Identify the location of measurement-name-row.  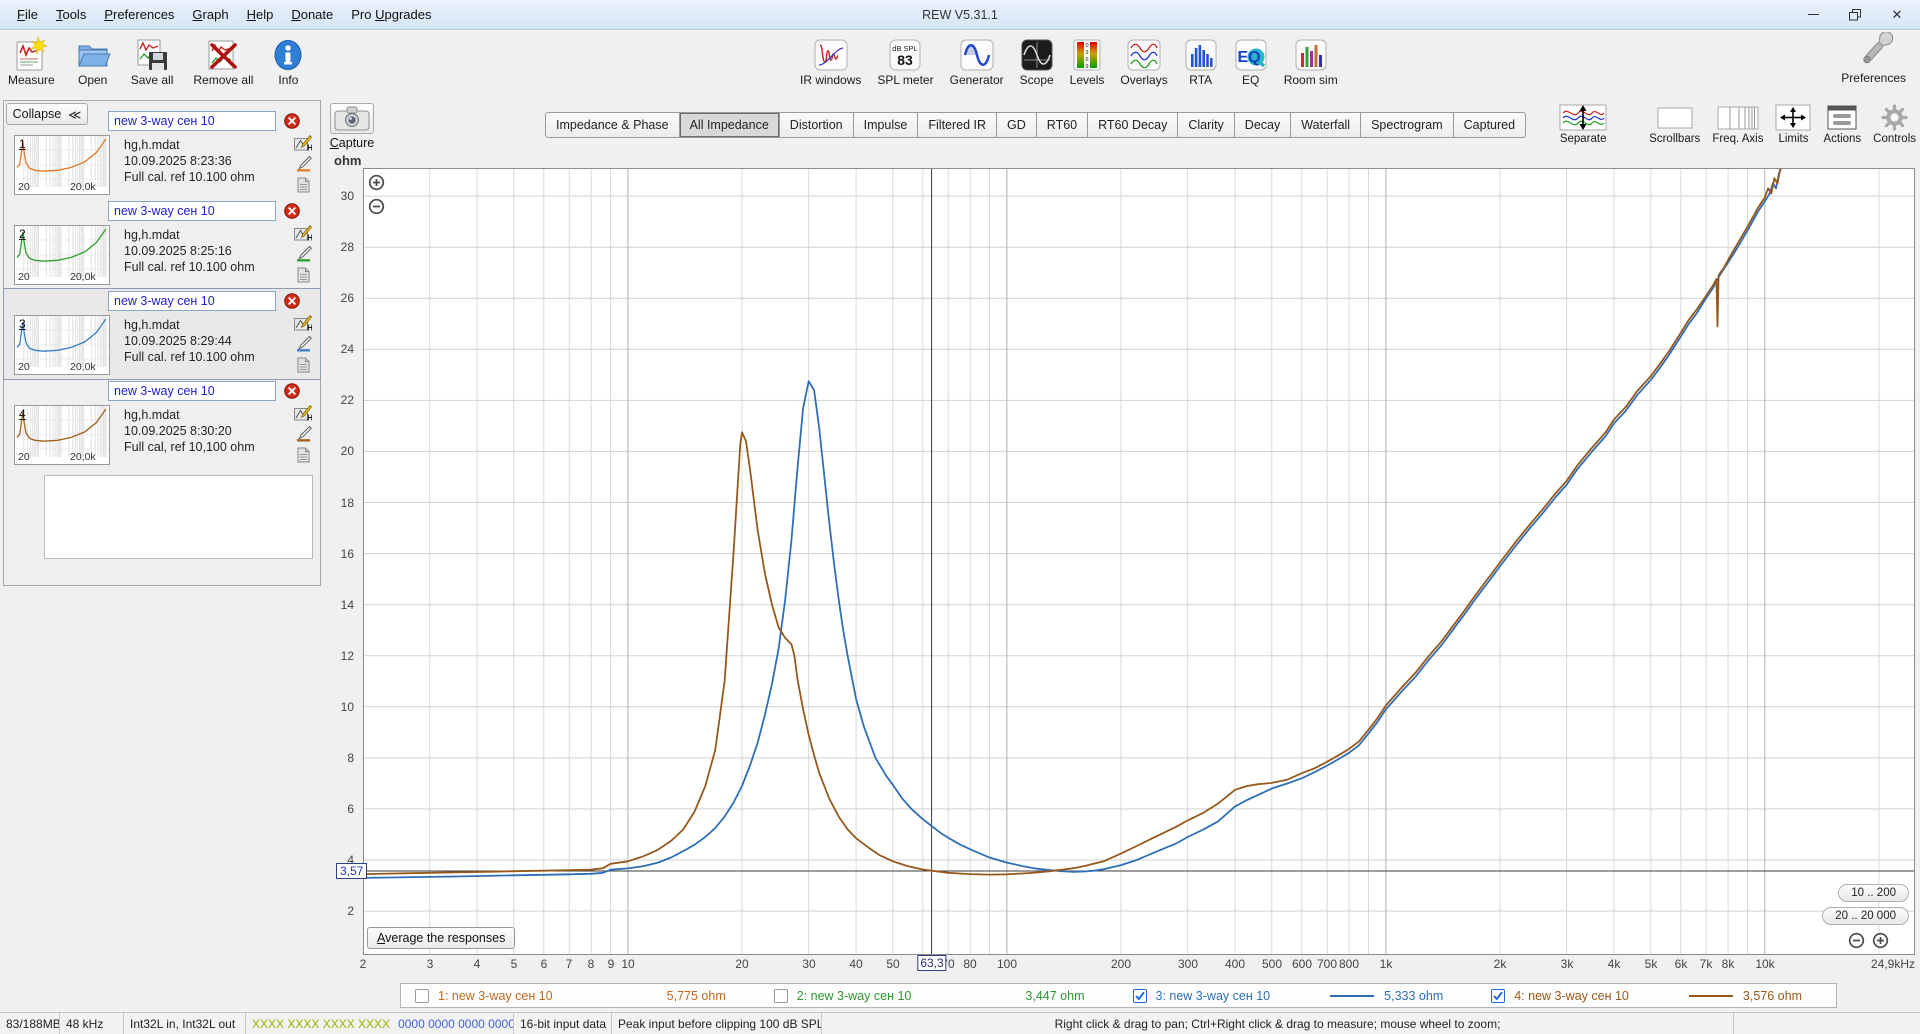
(204, 121).